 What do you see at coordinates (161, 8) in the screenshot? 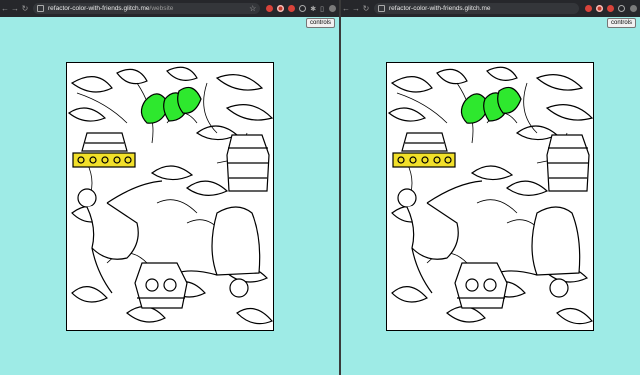
I see `url-path: /website` at bounding box center [161, 8].